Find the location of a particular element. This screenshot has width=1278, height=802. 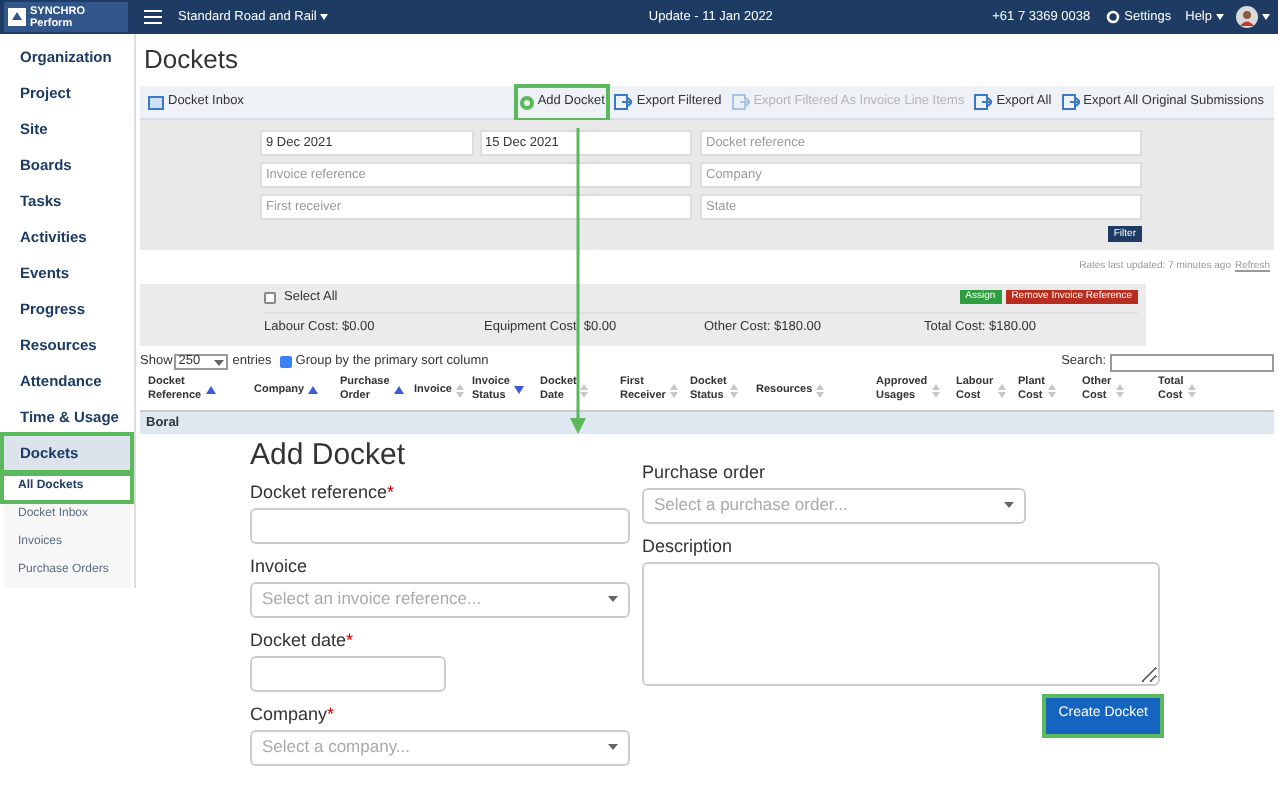

field-label: Docket date* is located at coordinates (303, 640).